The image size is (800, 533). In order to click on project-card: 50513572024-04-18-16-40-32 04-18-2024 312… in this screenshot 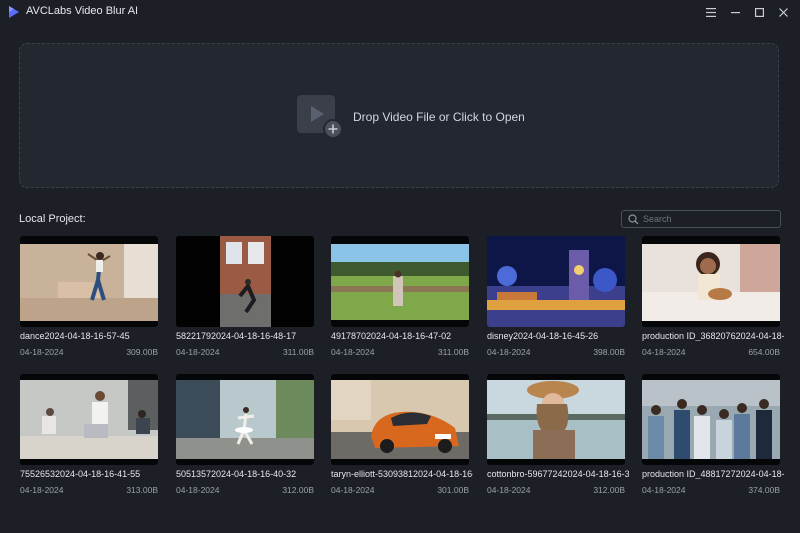, I will do `click(245, 434)`.